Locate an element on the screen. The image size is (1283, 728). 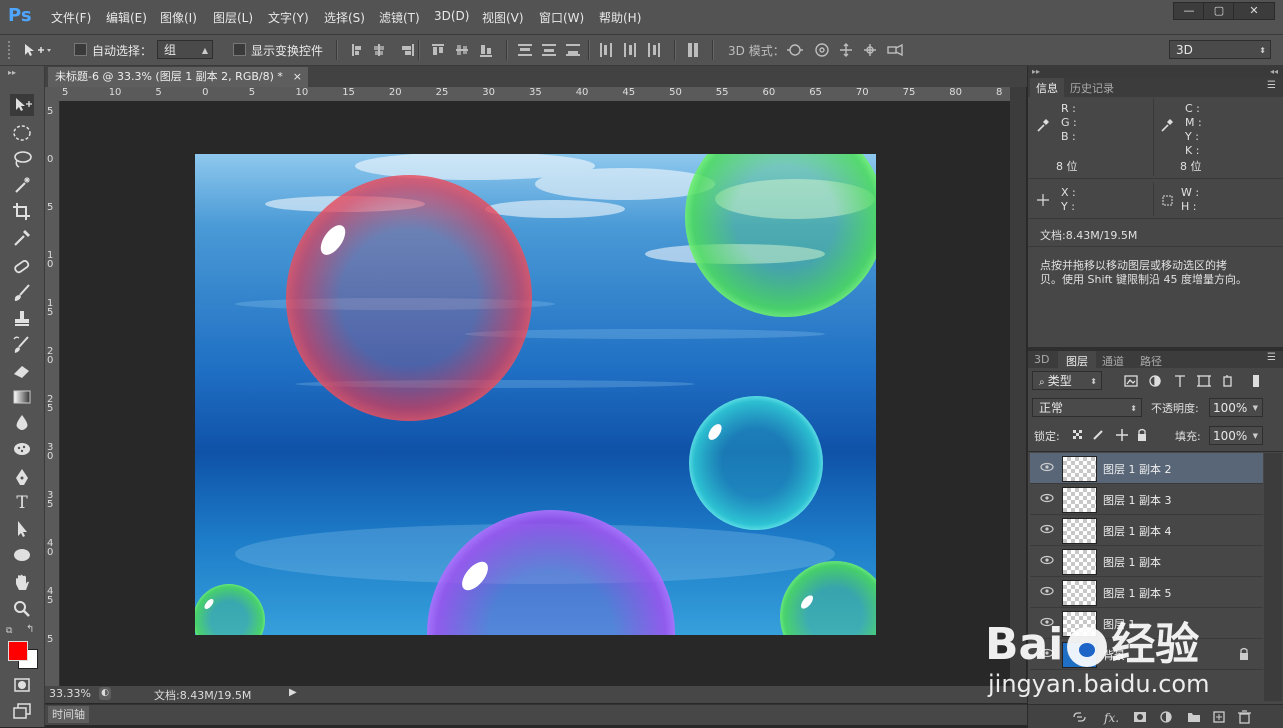
grip-icon is located at coordinates (11, 50).